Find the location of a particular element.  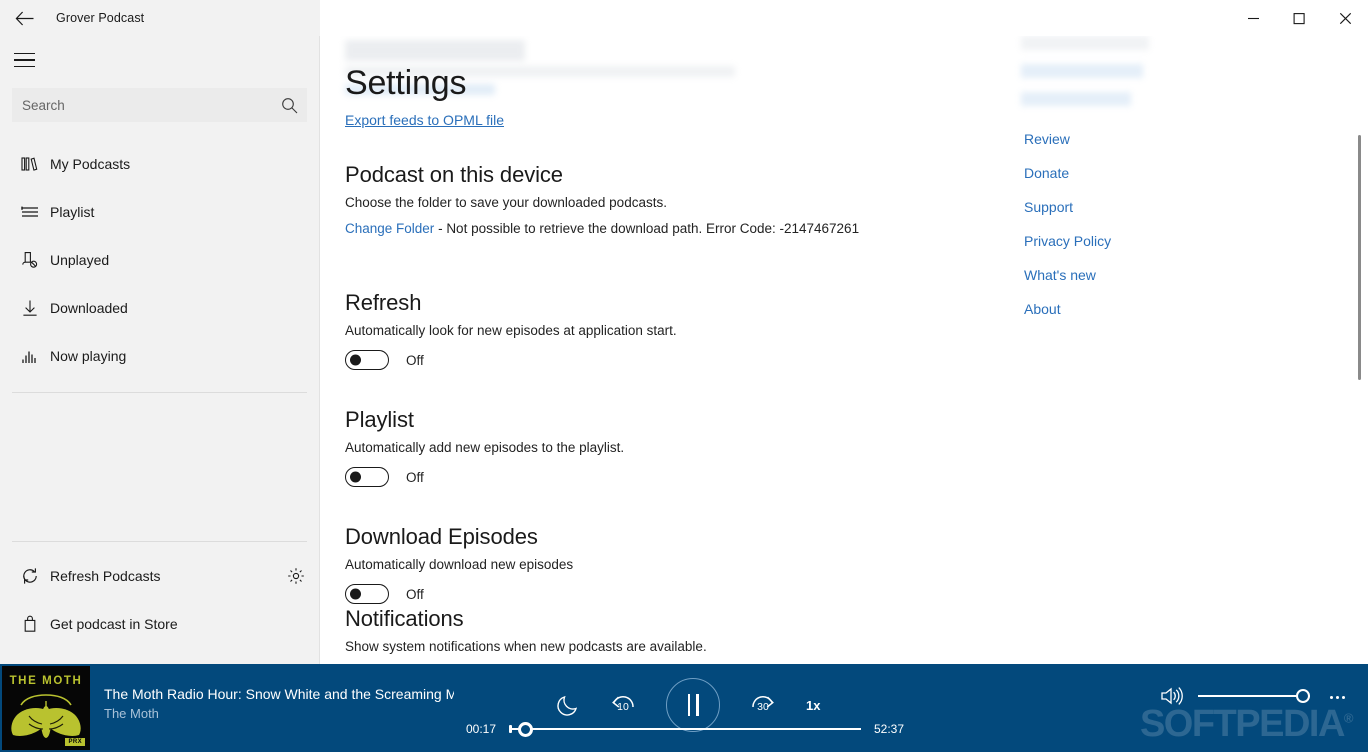

link-about: About is located at coordinates (1067, 309).